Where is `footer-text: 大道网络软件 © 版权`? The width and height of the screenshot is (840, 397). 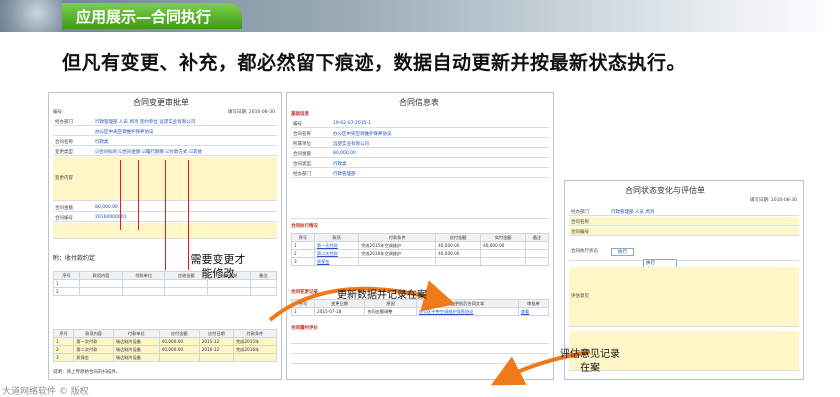 footer-text: 大道网络软件 © 版权 is located at coordinates (45, 392).